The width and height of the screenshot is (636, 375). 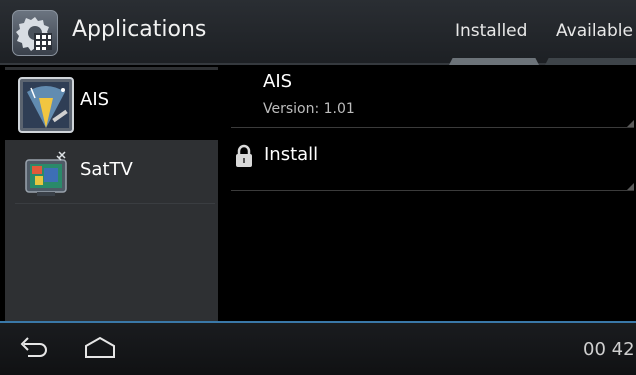 I want to click on sidebar-item-label: SatTV, so click(x=106, y=169).